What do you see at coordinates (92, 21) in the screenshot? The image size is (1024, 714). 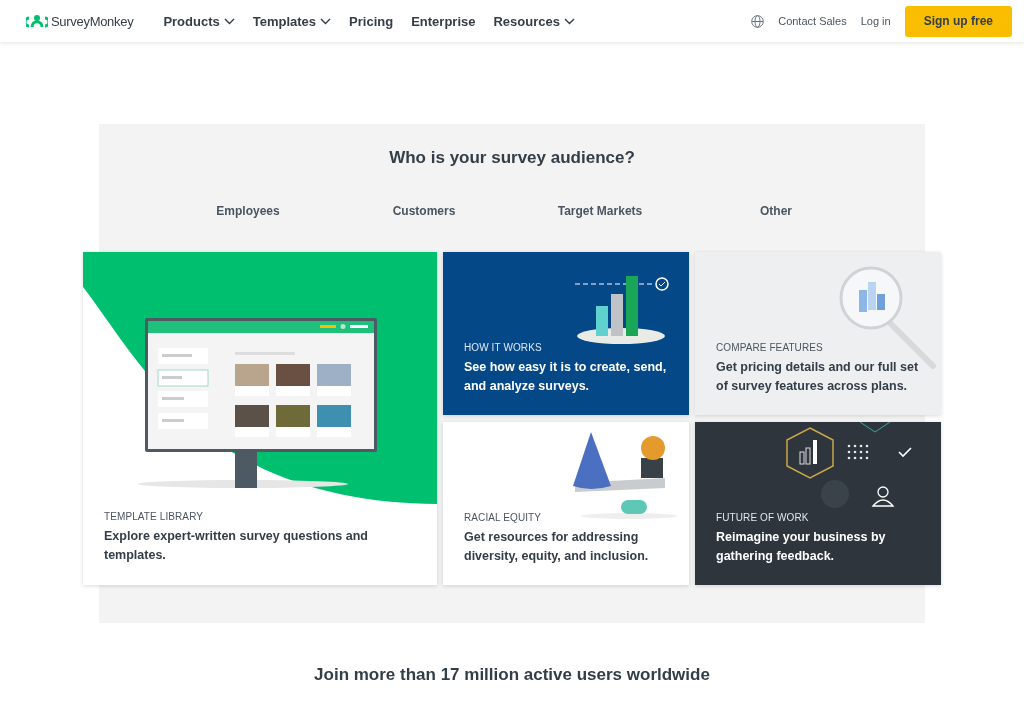 I see `logo-text: SurveyMonkey` at bounding box center [92, 21].